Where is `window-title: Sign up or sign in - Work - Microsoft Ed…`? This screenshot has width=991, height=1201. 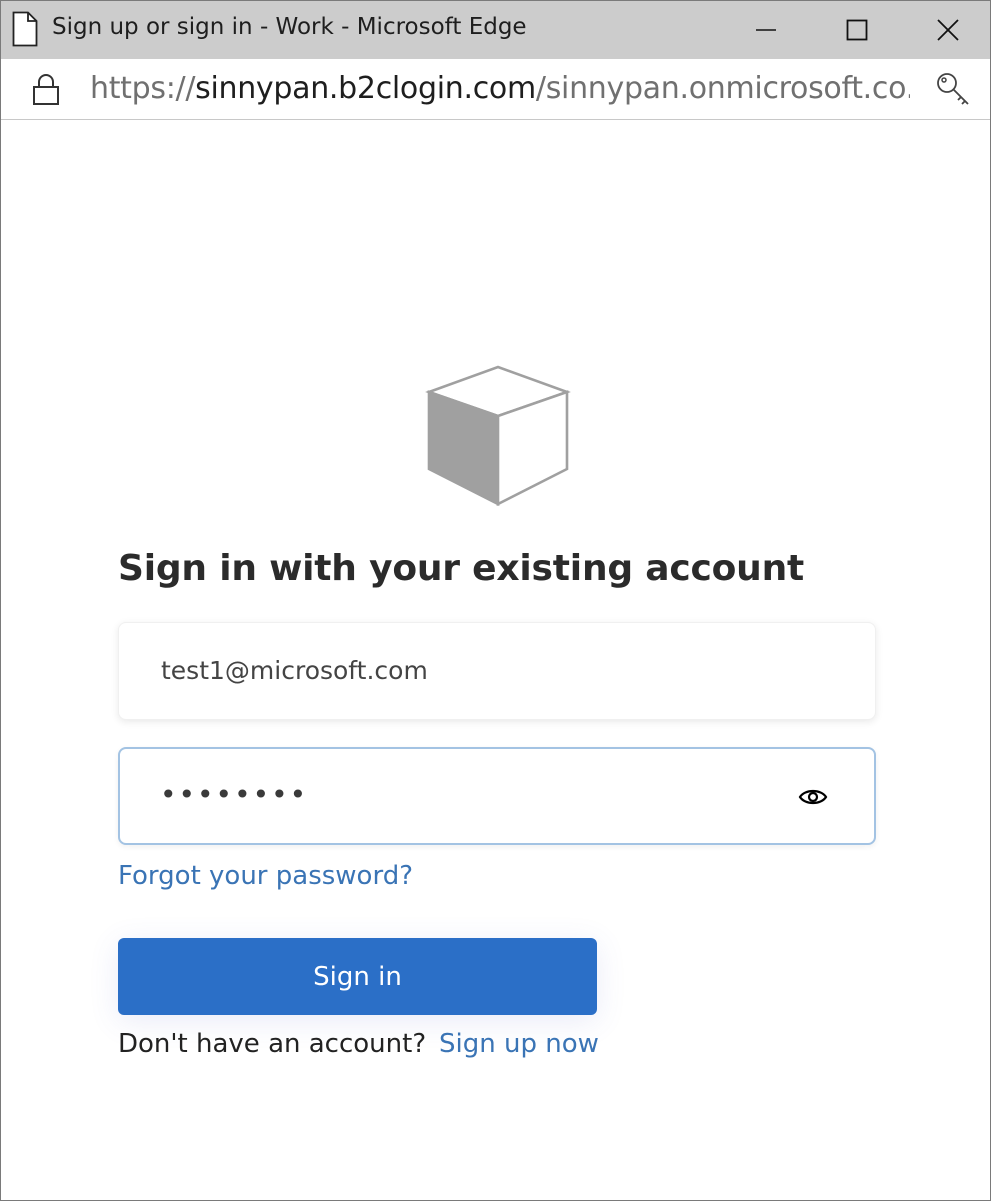
window-title: Sign up or sign in - Work - Microsoft Ed… is located at coordinates (289, 27).